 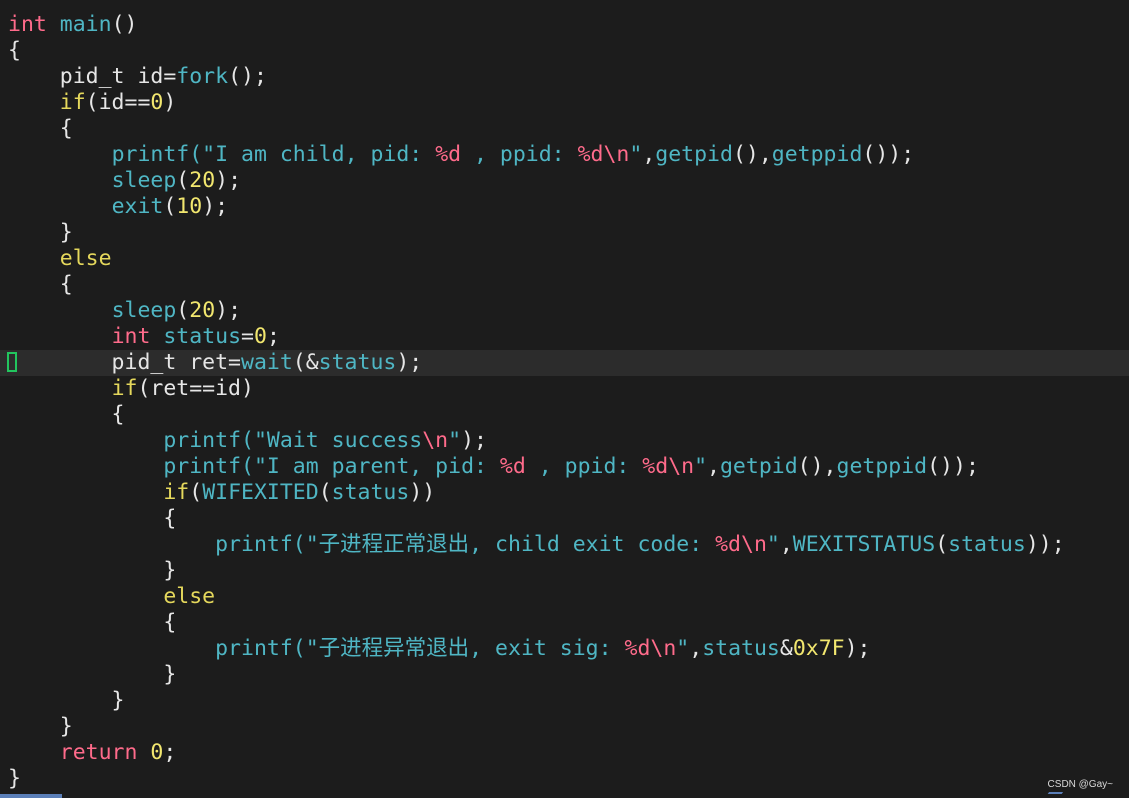 I want to click on code-line: if(WIFEXITED(status)), so click(x=564, y=493).